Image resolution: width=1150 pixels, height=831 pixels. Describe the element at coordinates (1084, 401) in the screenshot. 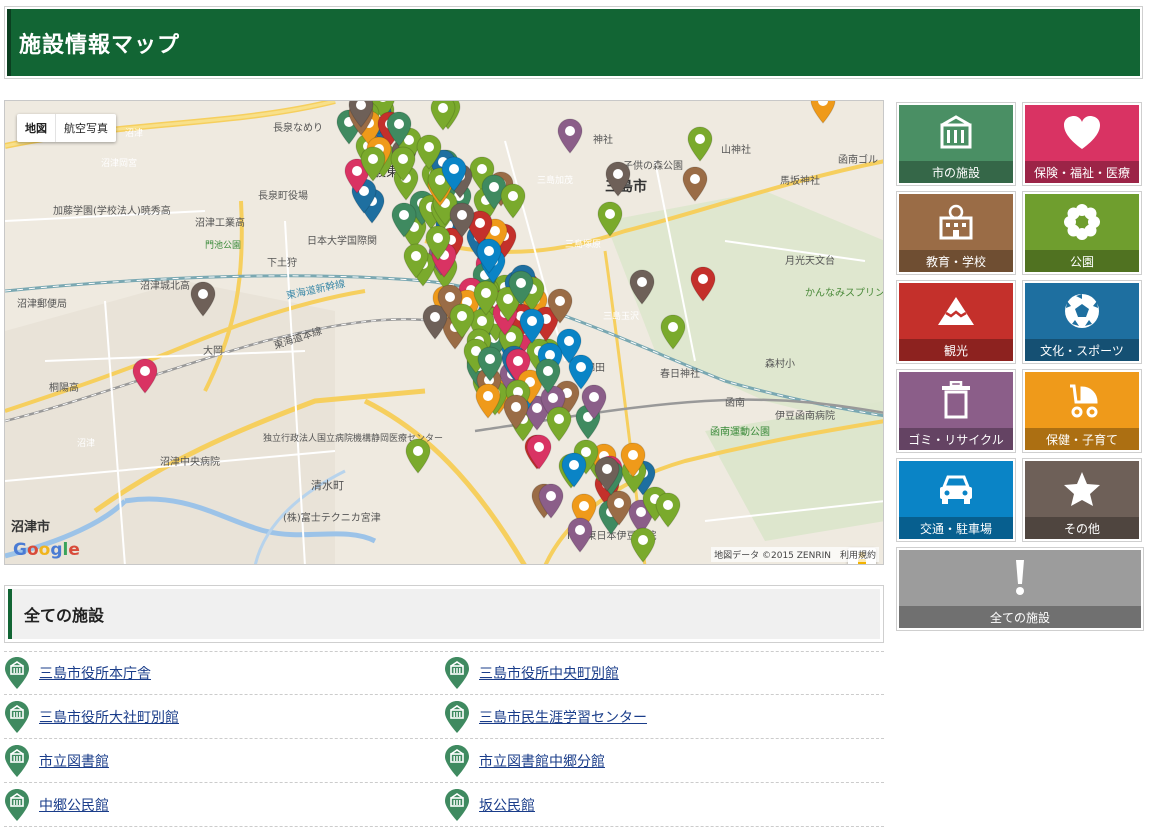

I see `stroller-icon` at that location.